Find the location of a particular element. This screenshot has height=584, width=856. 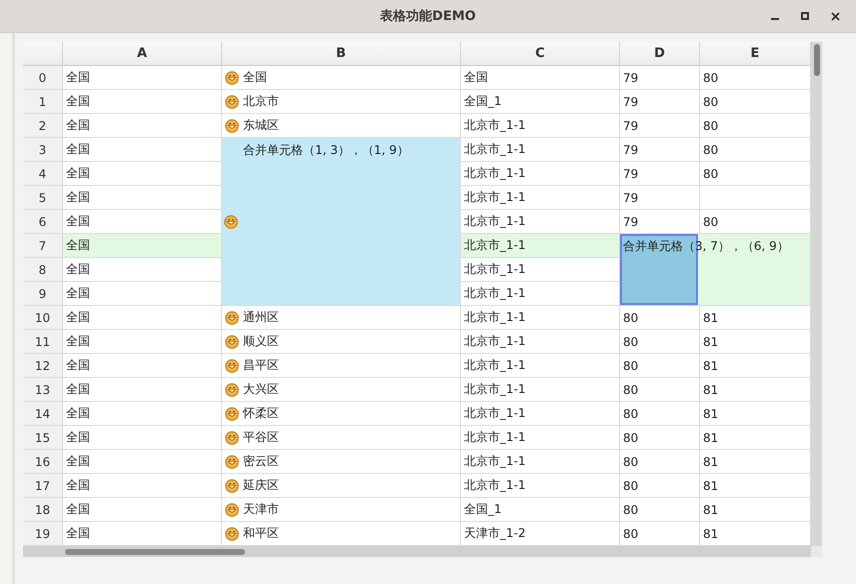

row-header: 9 is located at coordinates (43, 294).